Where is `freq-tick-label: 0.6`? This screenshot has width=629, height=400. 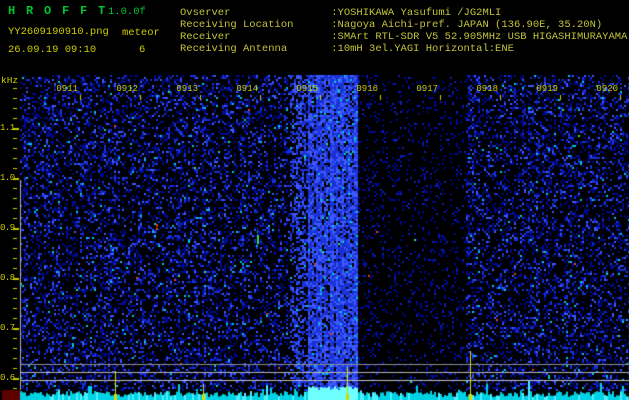
freq-tick-label: 0.6 is located at coordinates (7, 378).